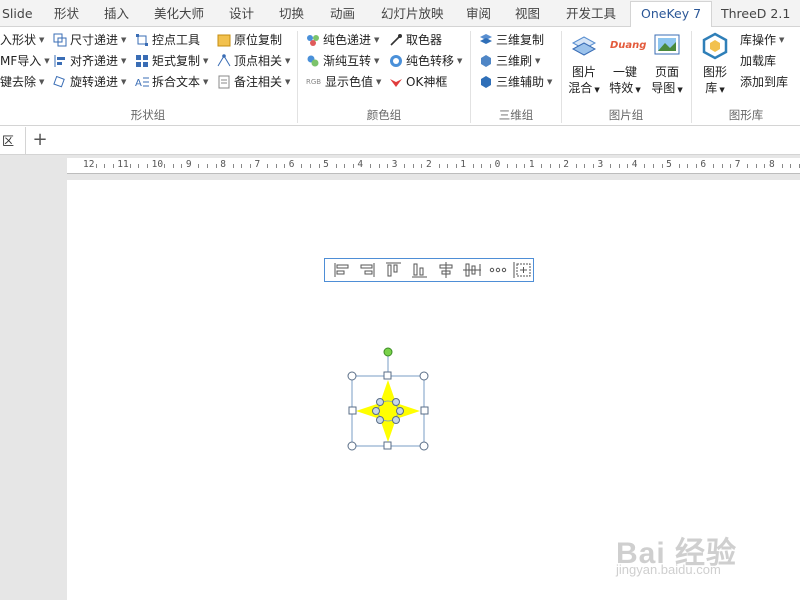 The height and width of the screenshot is (600, 800). Describe the element at coordinates (478, 13) in the screenshot. I see `tab-review: 审阅` at that location.